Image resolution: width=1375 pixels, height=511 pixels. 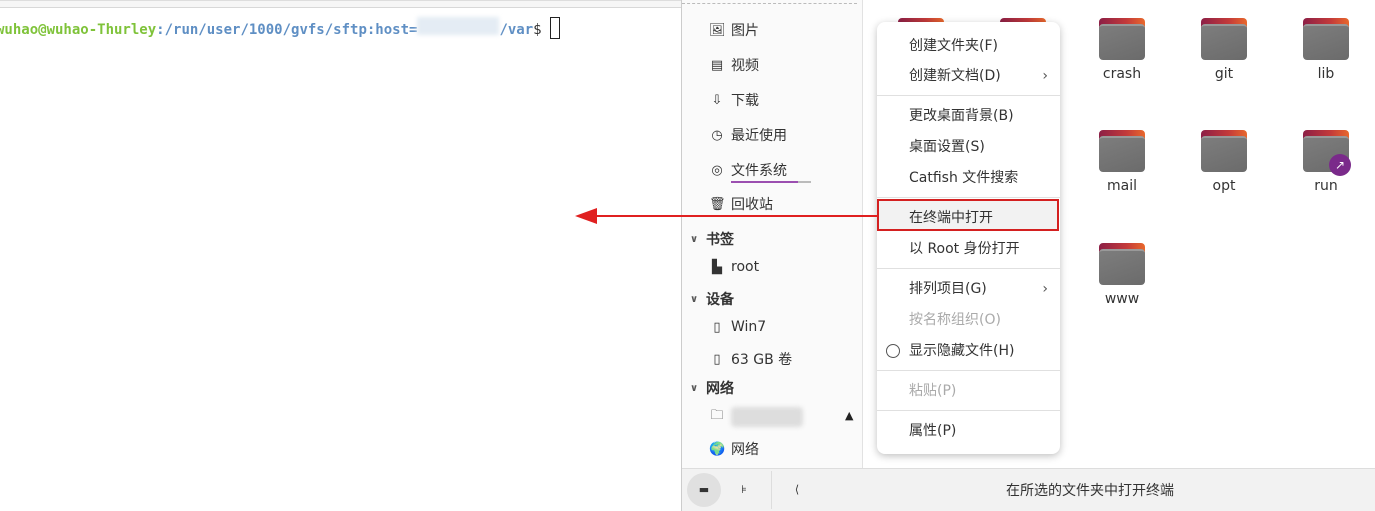 I want to click on sidebar-item-videos: ▤ 视频, so click(x=734, y=65).